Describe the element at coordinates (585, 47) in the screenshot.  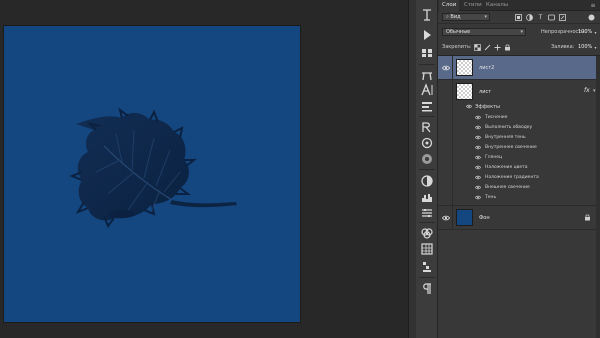
I see `fill-input: 100%` at that location.